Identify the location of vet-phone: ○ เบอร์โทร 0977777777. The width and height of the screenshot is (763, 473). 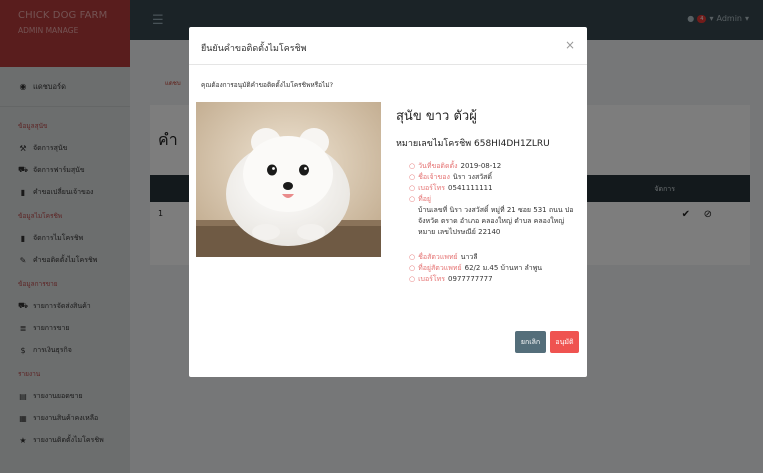
(451, 279).